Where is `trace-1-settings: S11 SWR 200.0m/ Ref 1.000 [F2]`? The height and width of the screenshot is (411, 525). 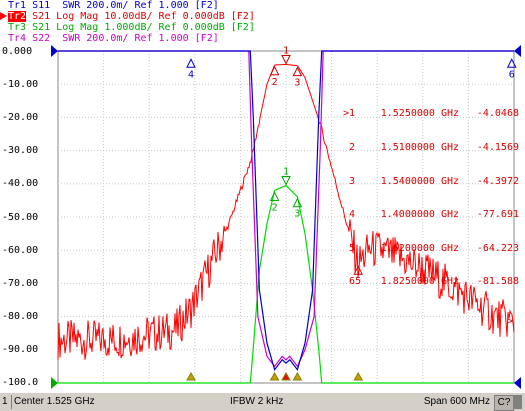
trace-1-settings: S11 SWR 200.0m/ Ref 1.000 [F2] is located at coordinates (125, 5).